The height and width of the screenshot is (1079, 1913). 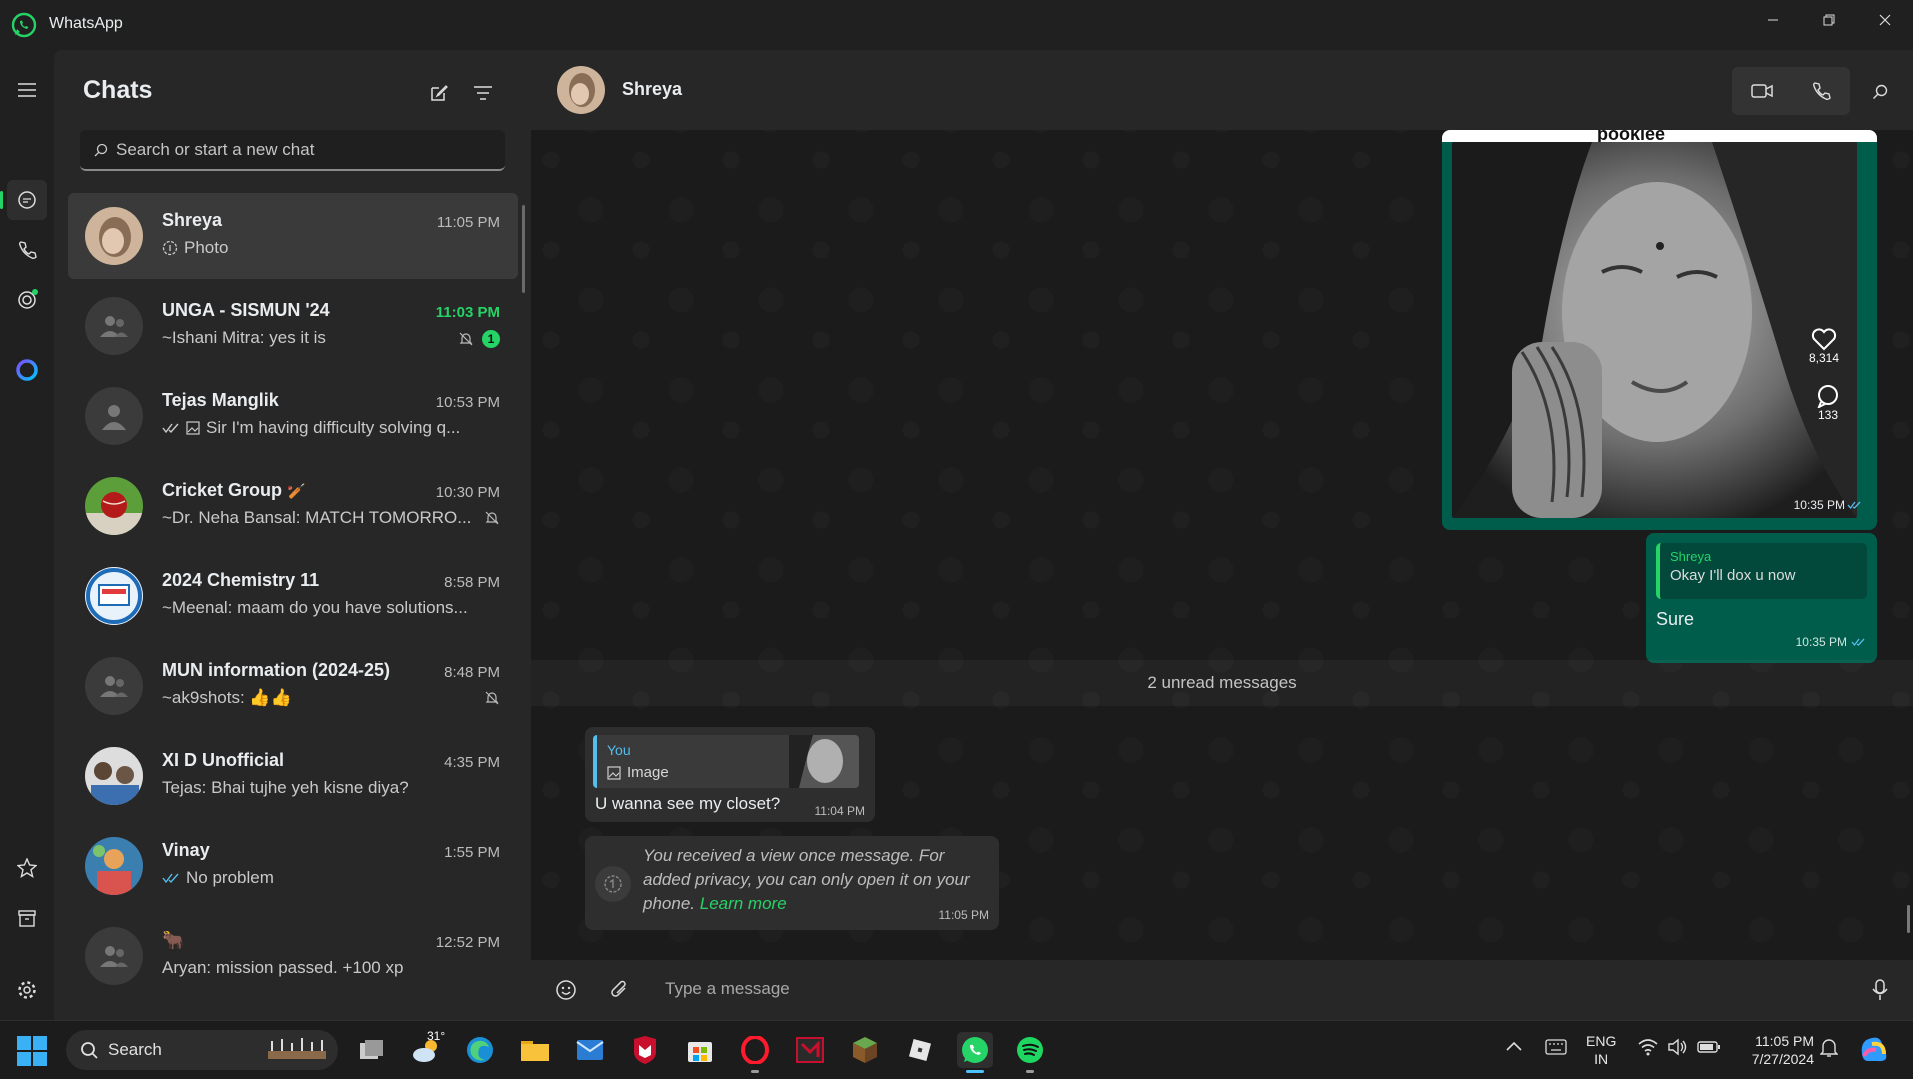 I want to click on photo: 8,314 133, so click(x=1654, y=330).